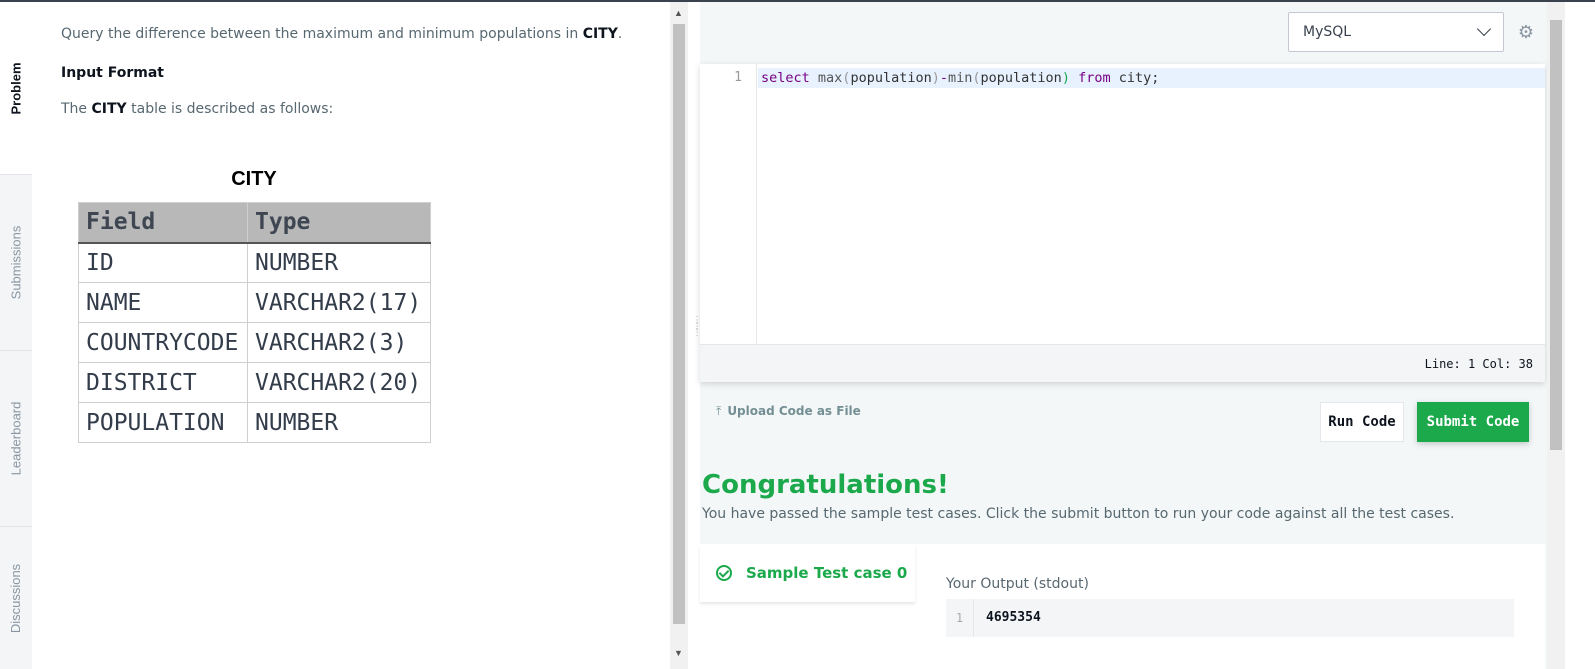 The width and height of the screenshot is (1595, 669). What do you see at coordinates (163, 382) in the screenshot?
I see `field-cell: DISTRICT` at bounding box center [163, 382].